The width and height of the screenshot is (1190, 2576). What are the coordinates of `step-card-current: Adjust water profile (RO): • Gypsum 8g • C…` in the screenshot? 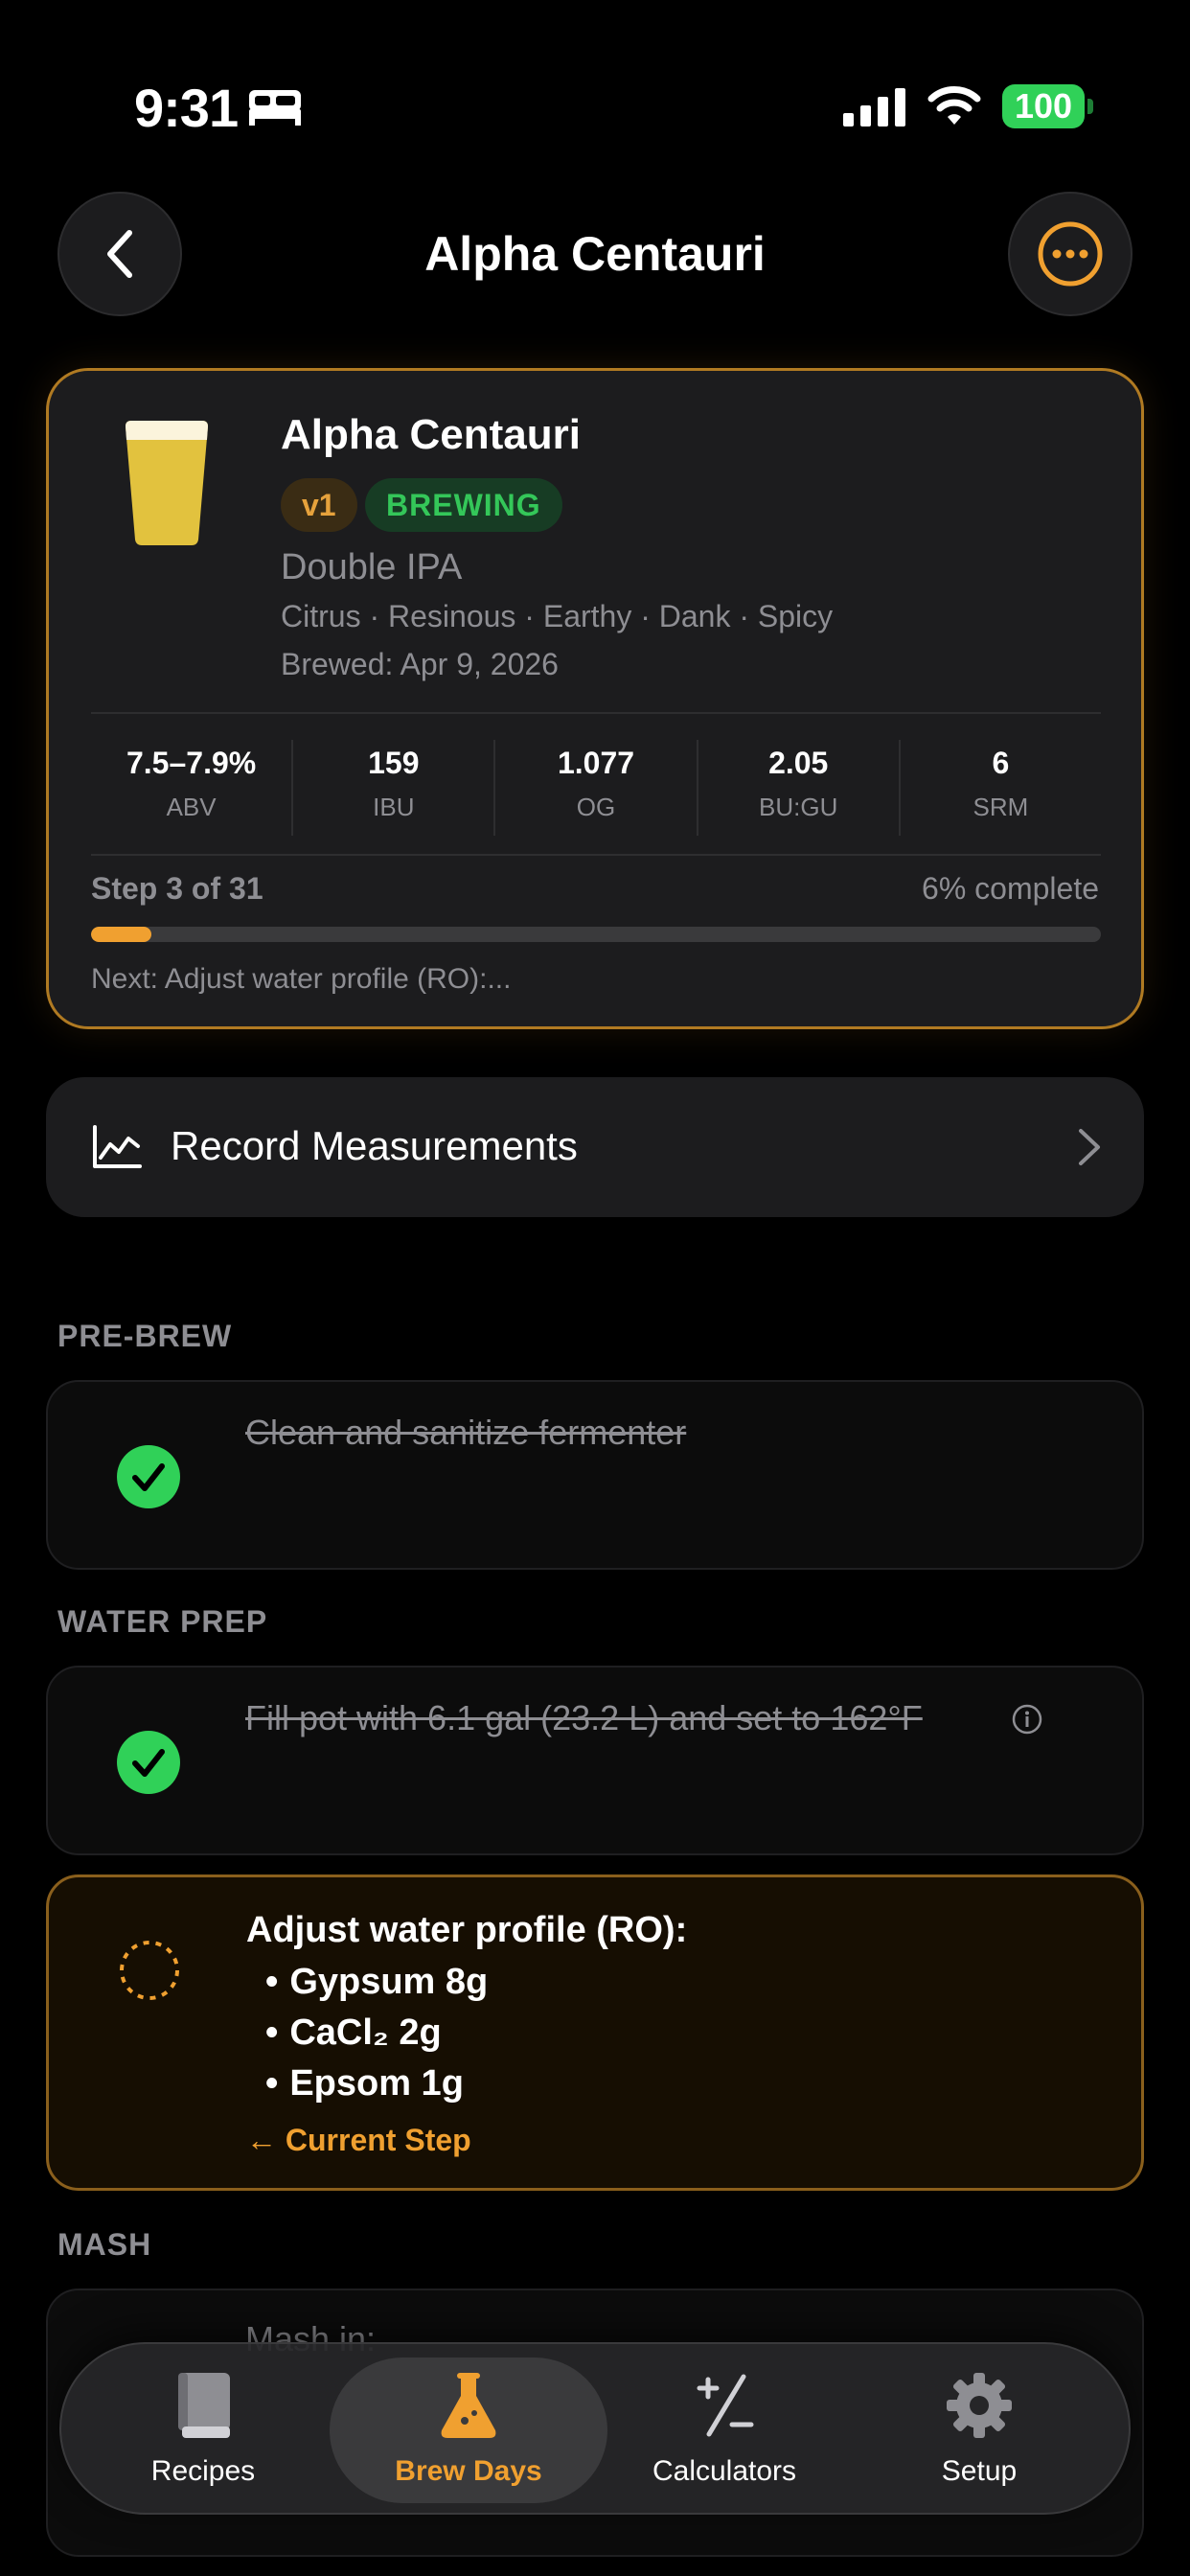 It's located at (595, 2032).